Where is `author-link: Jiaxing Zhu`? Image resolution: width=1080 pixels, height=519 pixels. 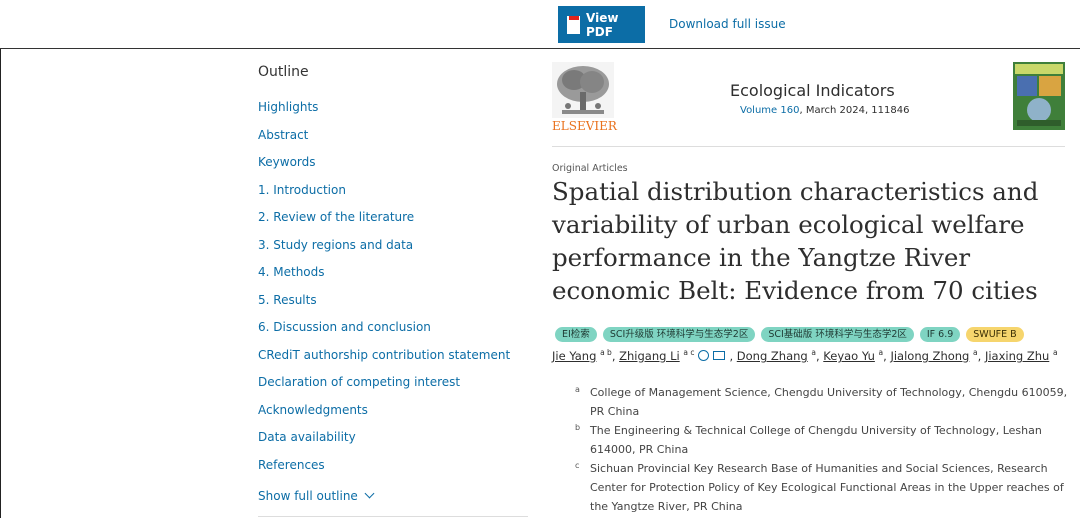 author-link: Jiaxing Zhu is located at coordinates (1017, 356).